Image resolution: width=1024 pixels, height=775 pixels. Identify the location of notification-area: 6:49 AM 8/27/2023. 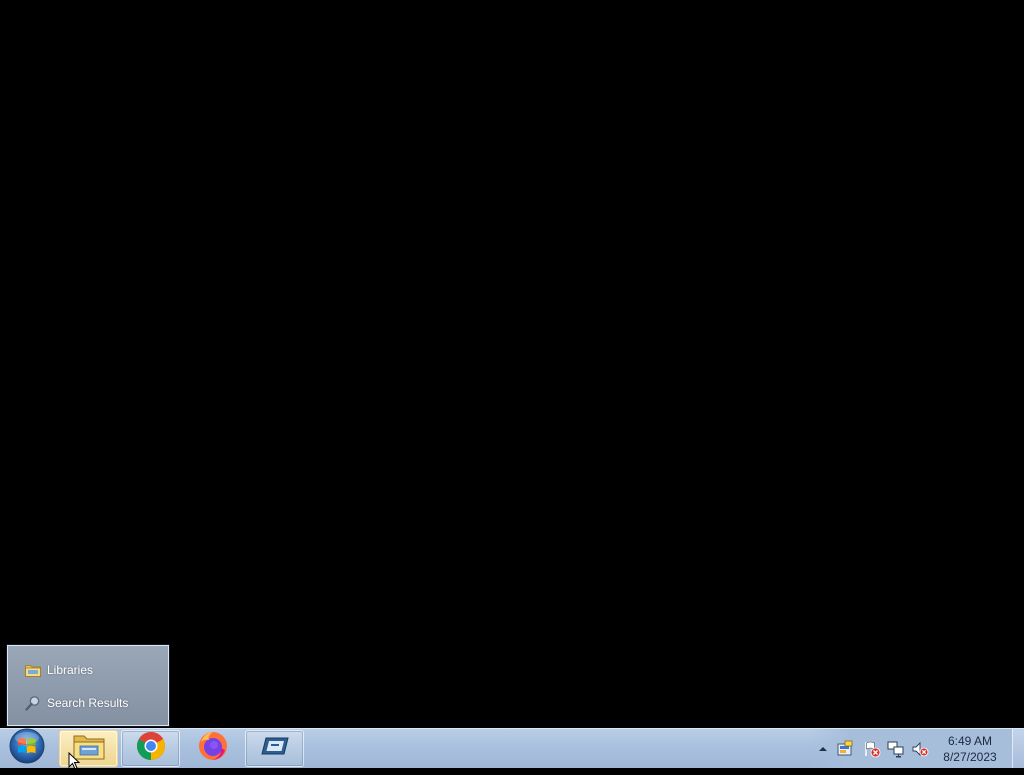
(917, 748).